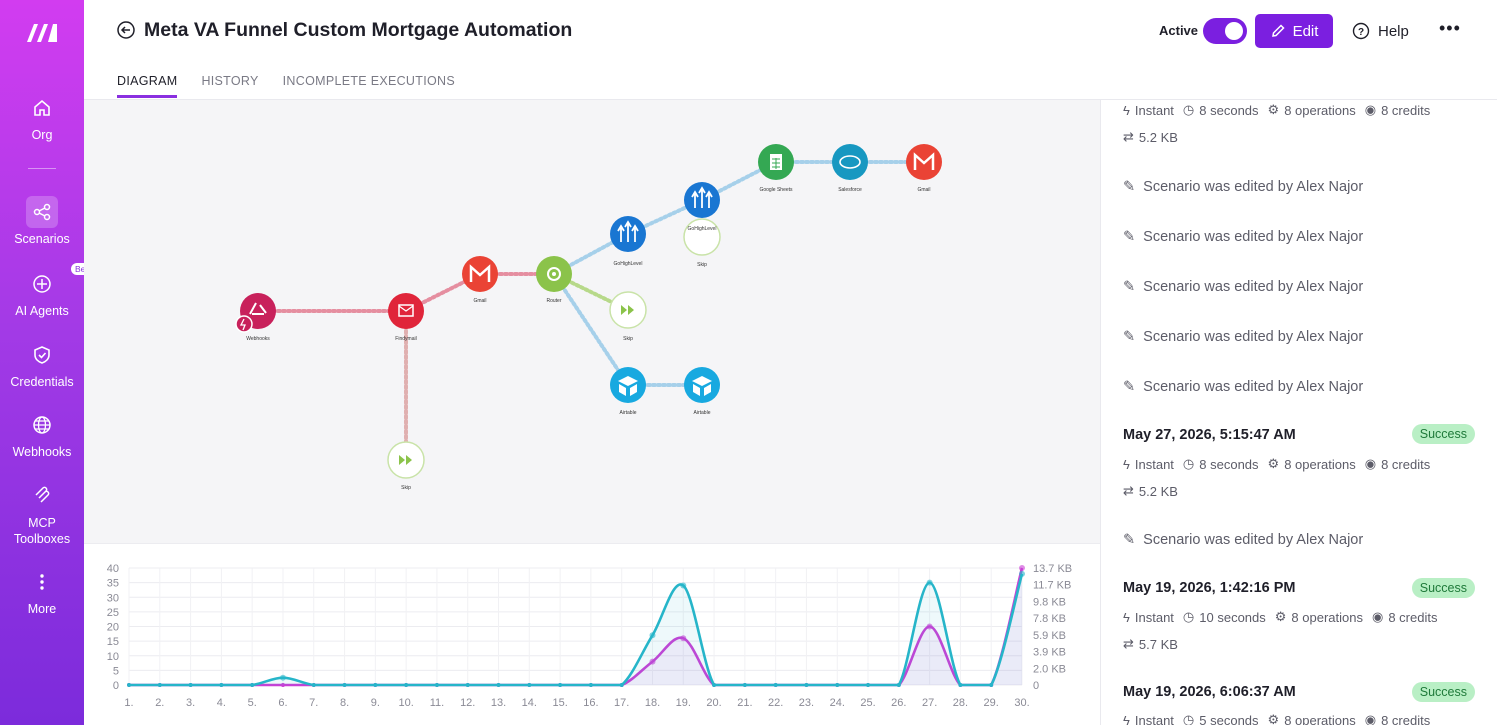 The image size is (1497, 725). I want to click on node-salesforce: Salesforce, so click(850, 168).